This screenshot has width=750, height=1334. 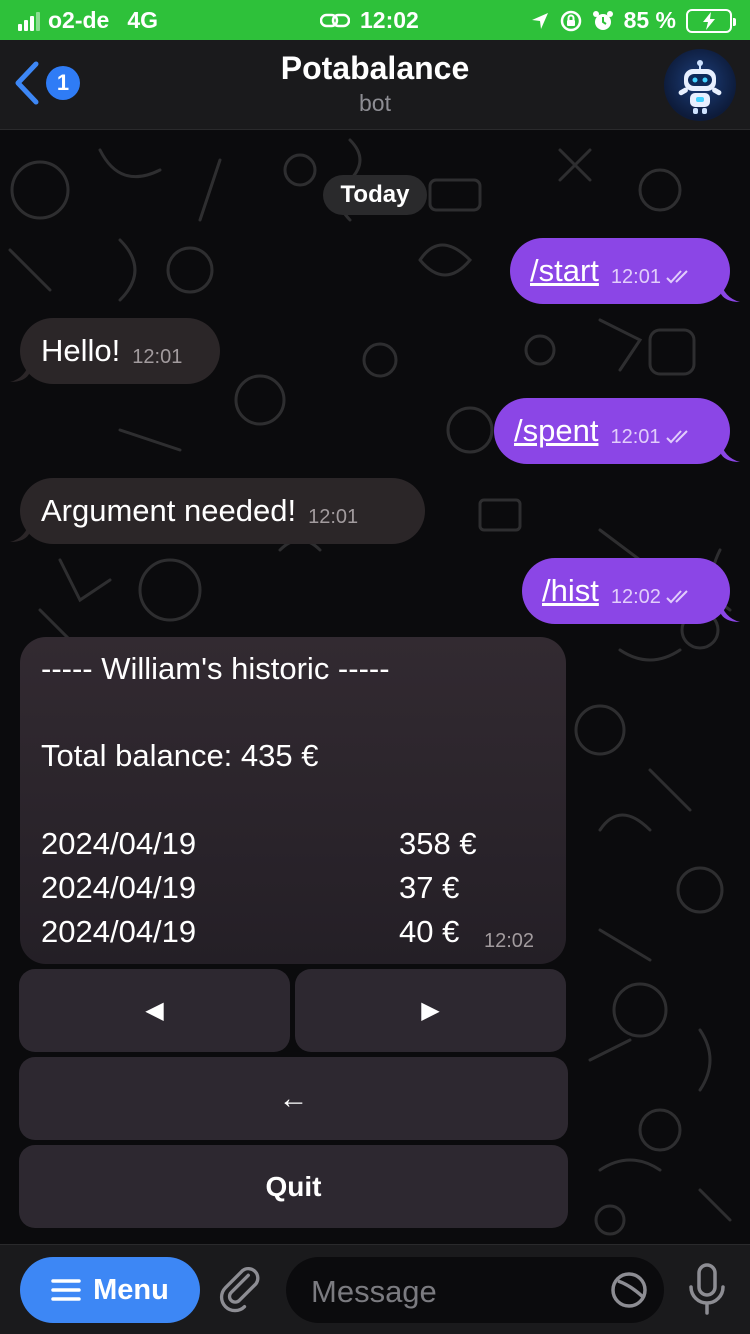 What do you see at coordinates (438, 843) in the screenshot?
I see `history-row-amount: 358 €` at bounding box center [438, 843].